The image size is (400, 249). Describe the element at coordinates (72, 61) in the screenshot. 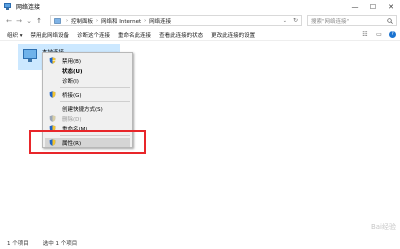

I see `menu-item-label: 禁用(B)` at that location.